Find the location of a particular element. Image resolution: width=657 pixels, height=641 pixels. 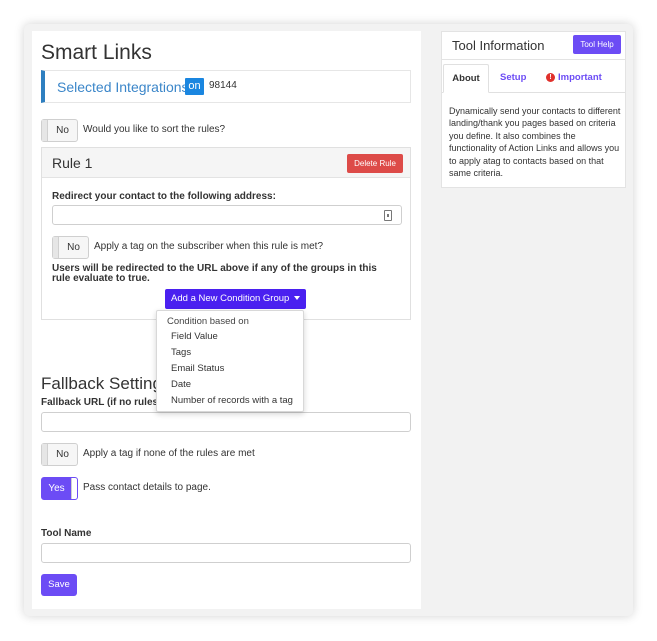

add-condition-group-button: Add a New Condition Group is located at coordinates (235, 299).